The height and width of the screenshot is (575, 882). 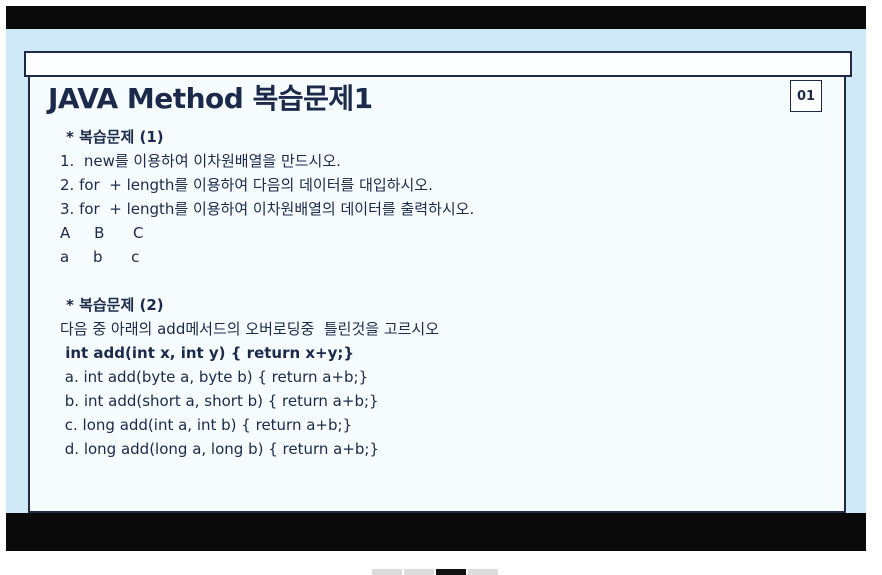 What do you see at coordinates (115, 137) in the screenshot?
I see `content-line: * 복습문제 (1)` at bounding box center [115, 137].